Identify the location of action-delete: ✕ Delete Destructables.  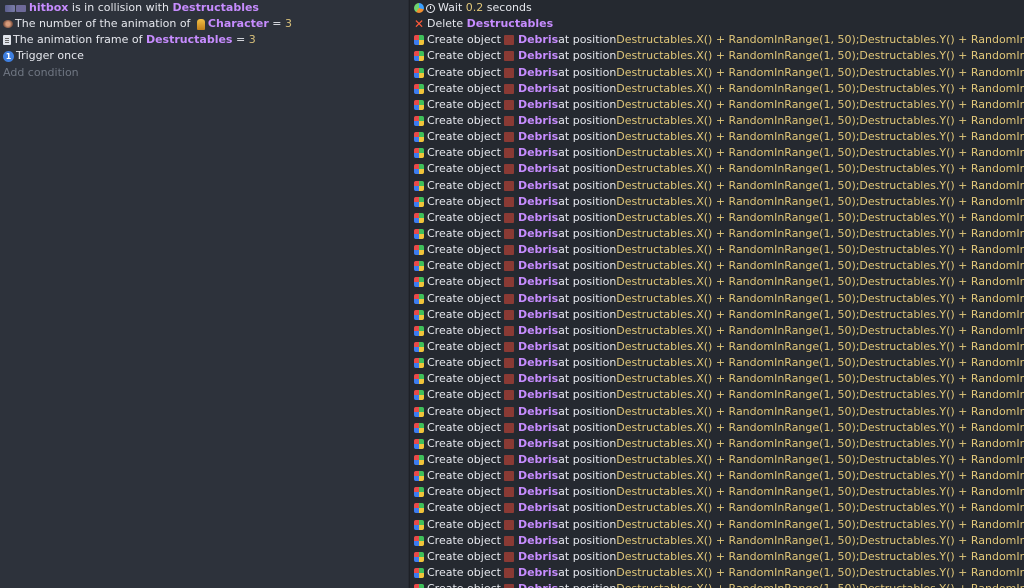
(717, 24).